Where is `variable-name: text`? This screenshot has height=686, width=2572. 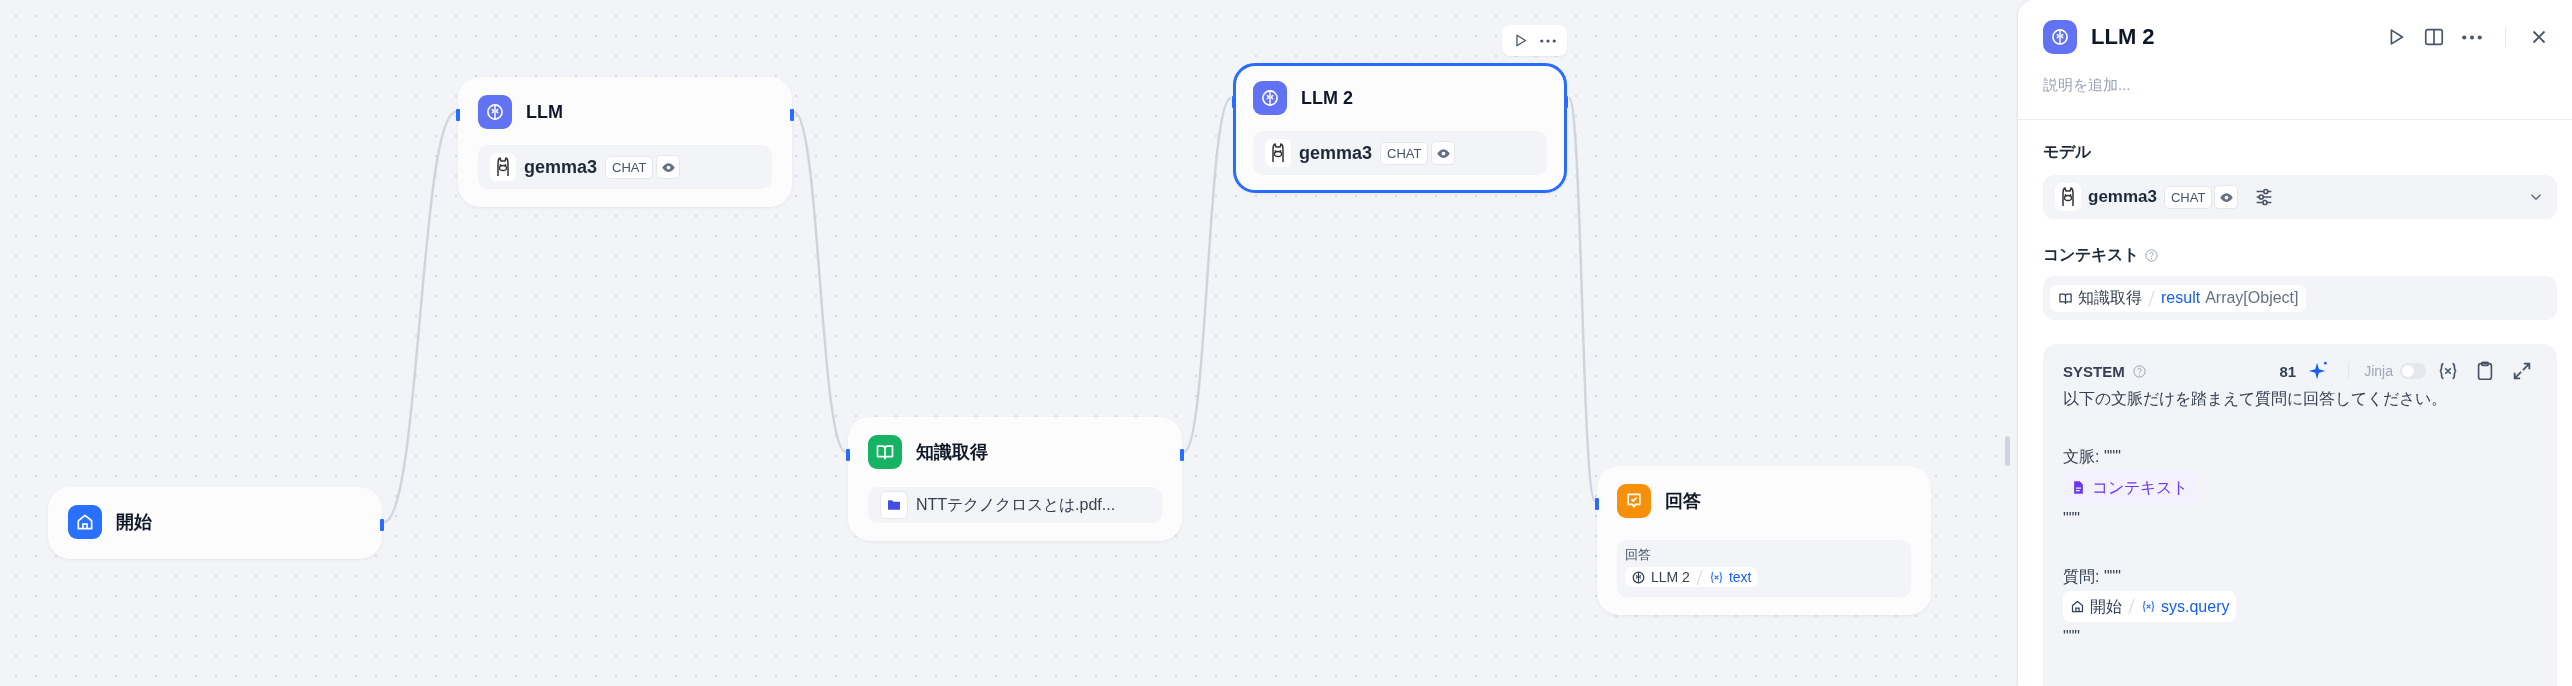 variable-name: text is located at coordinates (1740, 577).